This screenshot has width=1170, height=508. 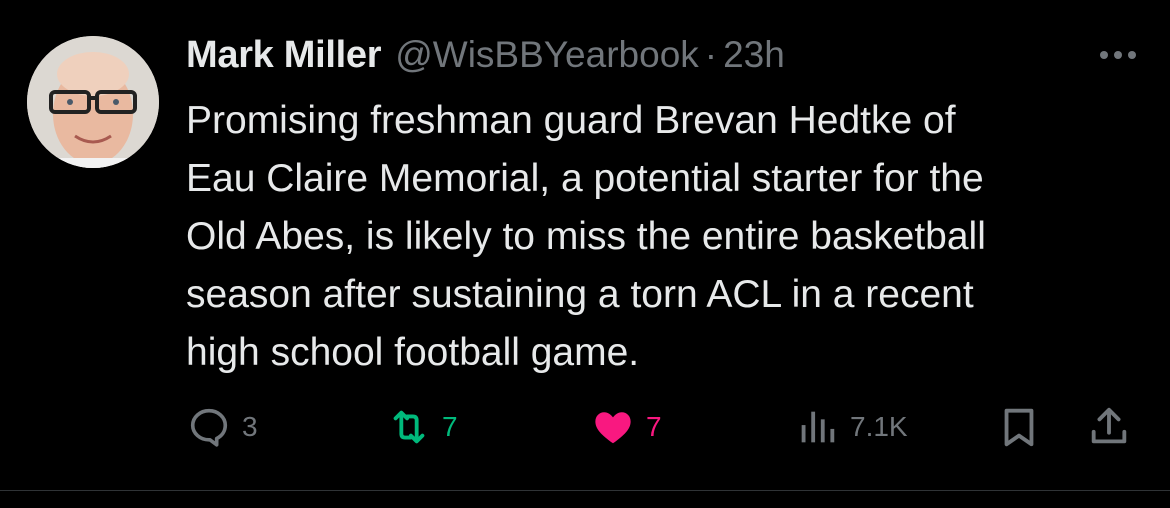 What do you see at coordinates (879, 426) in the screenshot?
I see `views-count: 7.1K` at bounding box center [879, 426].